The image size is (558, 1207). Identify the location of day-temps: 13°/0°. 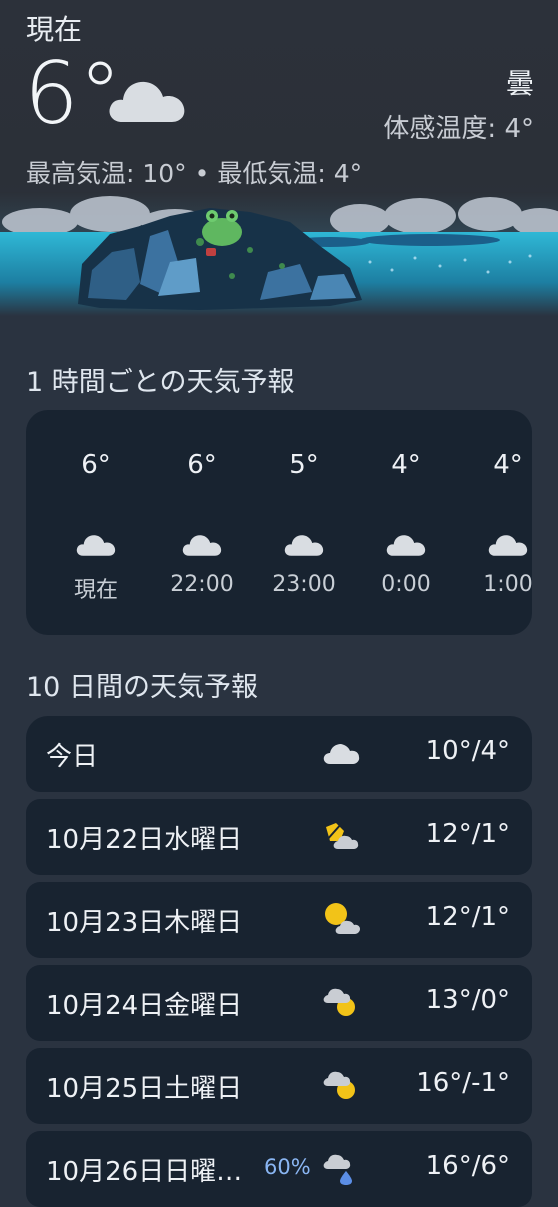
(467, 1000).